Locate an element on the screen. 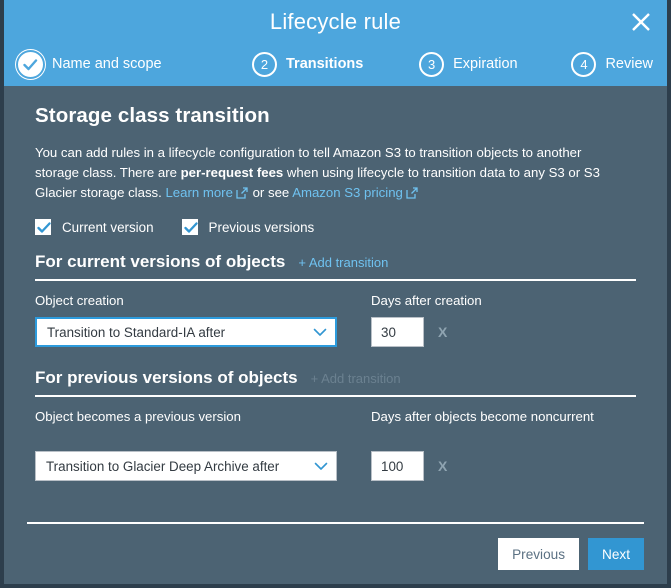 This screenshot has width=671, height=588. days-after-creation-input is located at coordinates (397, 332).